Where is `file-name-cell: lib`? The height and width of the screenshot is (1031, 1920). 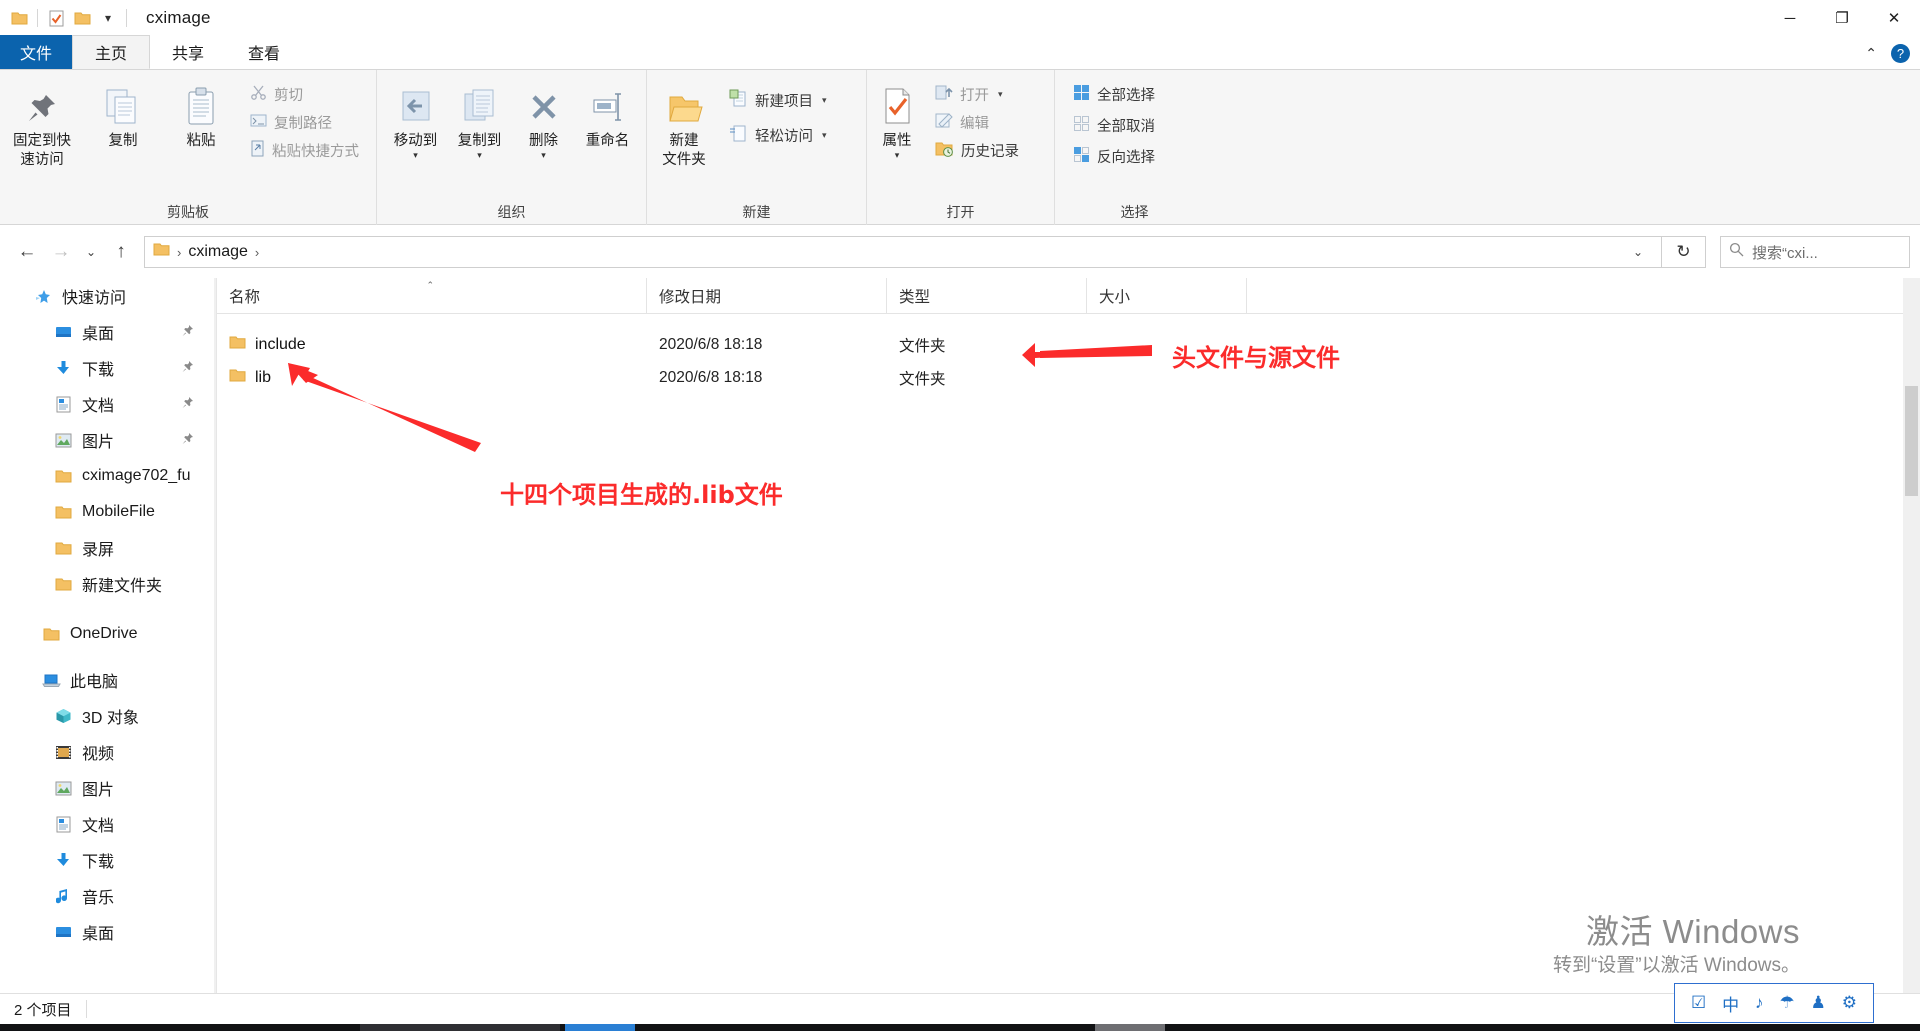 file-name-cell: lib is located at coordinates (432, 378).